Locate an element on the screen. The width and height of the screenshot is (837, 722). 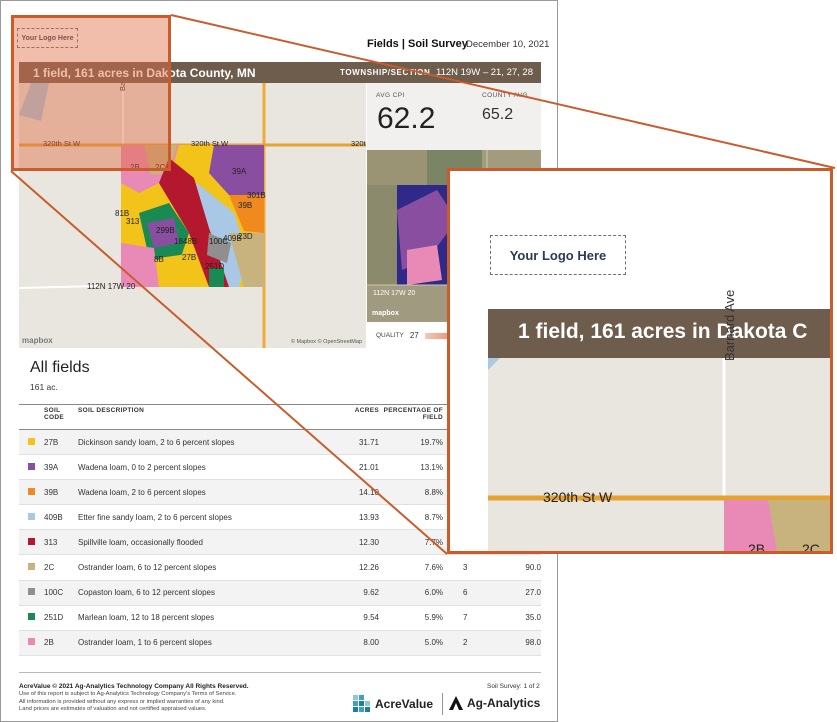
inset-map-graphic is located at coordinates (659, 454).